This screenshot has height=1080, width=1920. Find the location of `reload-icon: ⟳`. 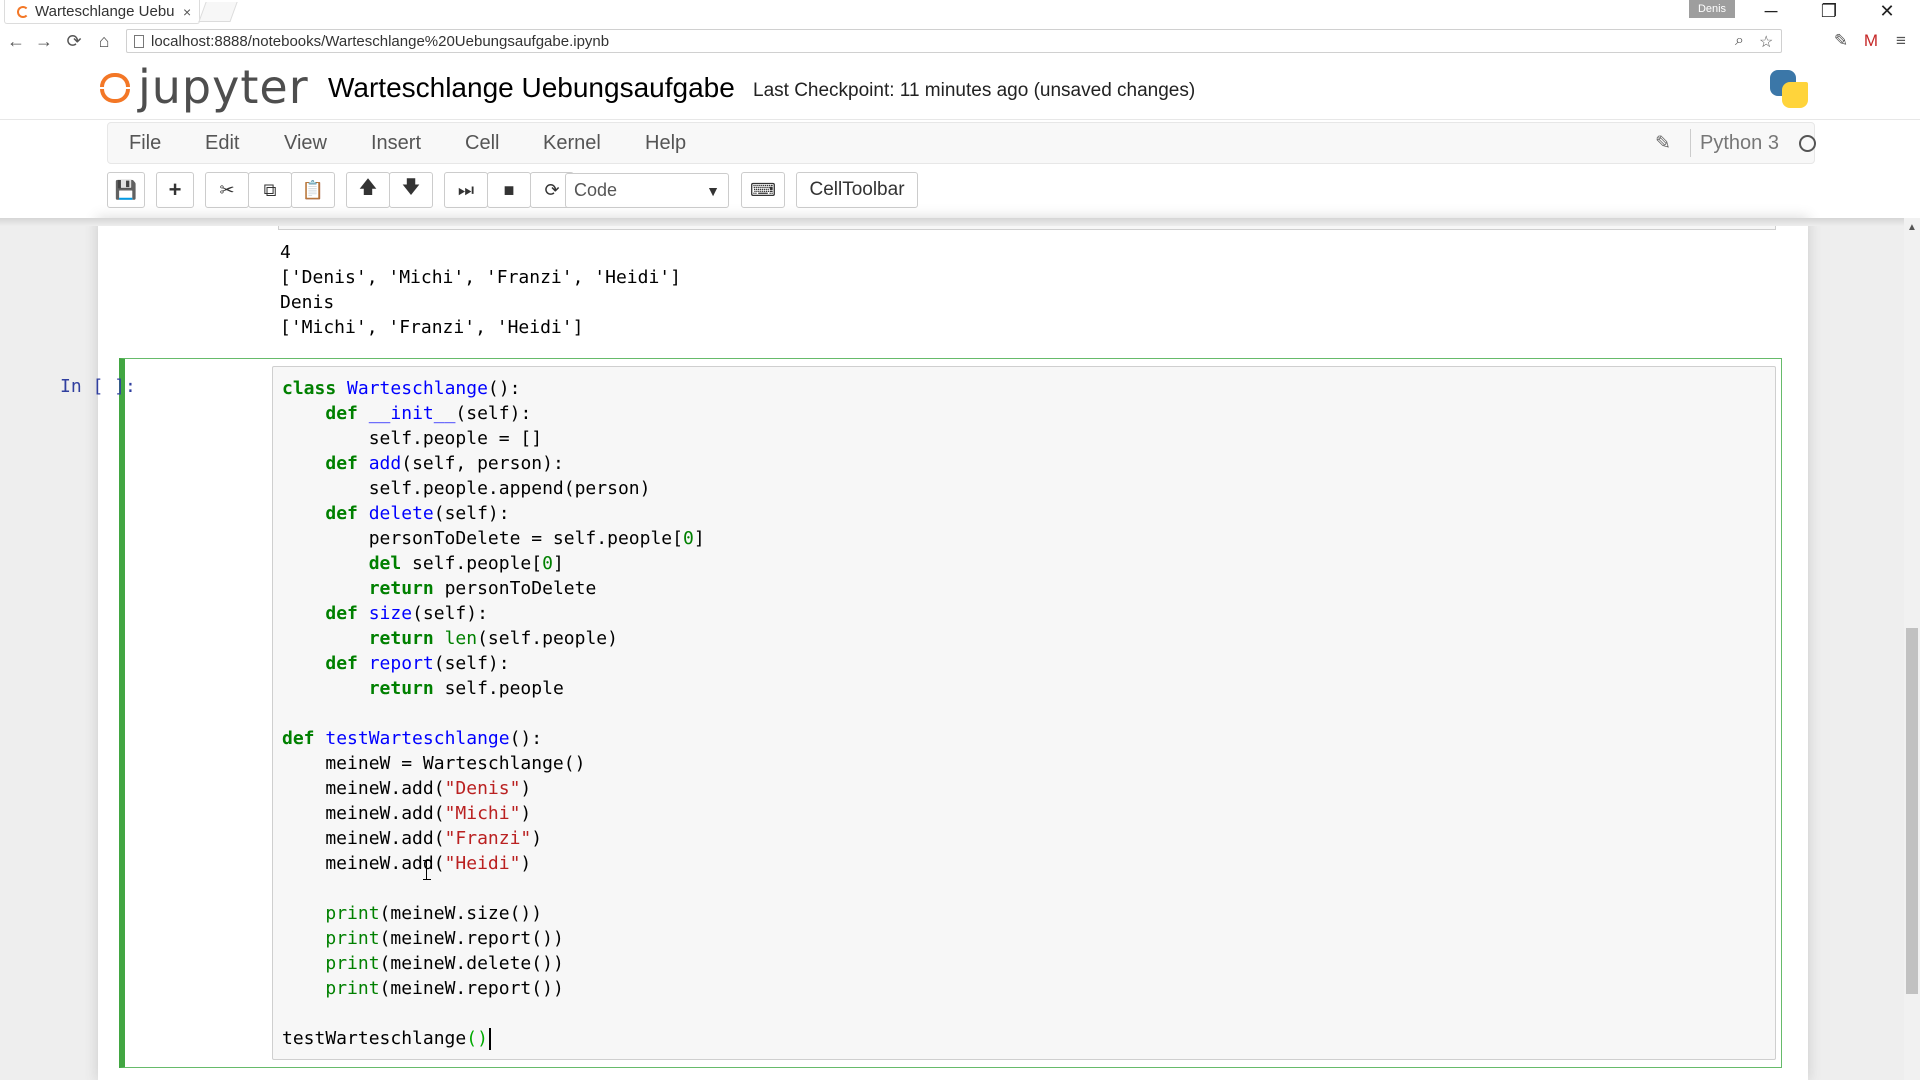

reload-icon: ⟳ is located at coordinates (74, 41).